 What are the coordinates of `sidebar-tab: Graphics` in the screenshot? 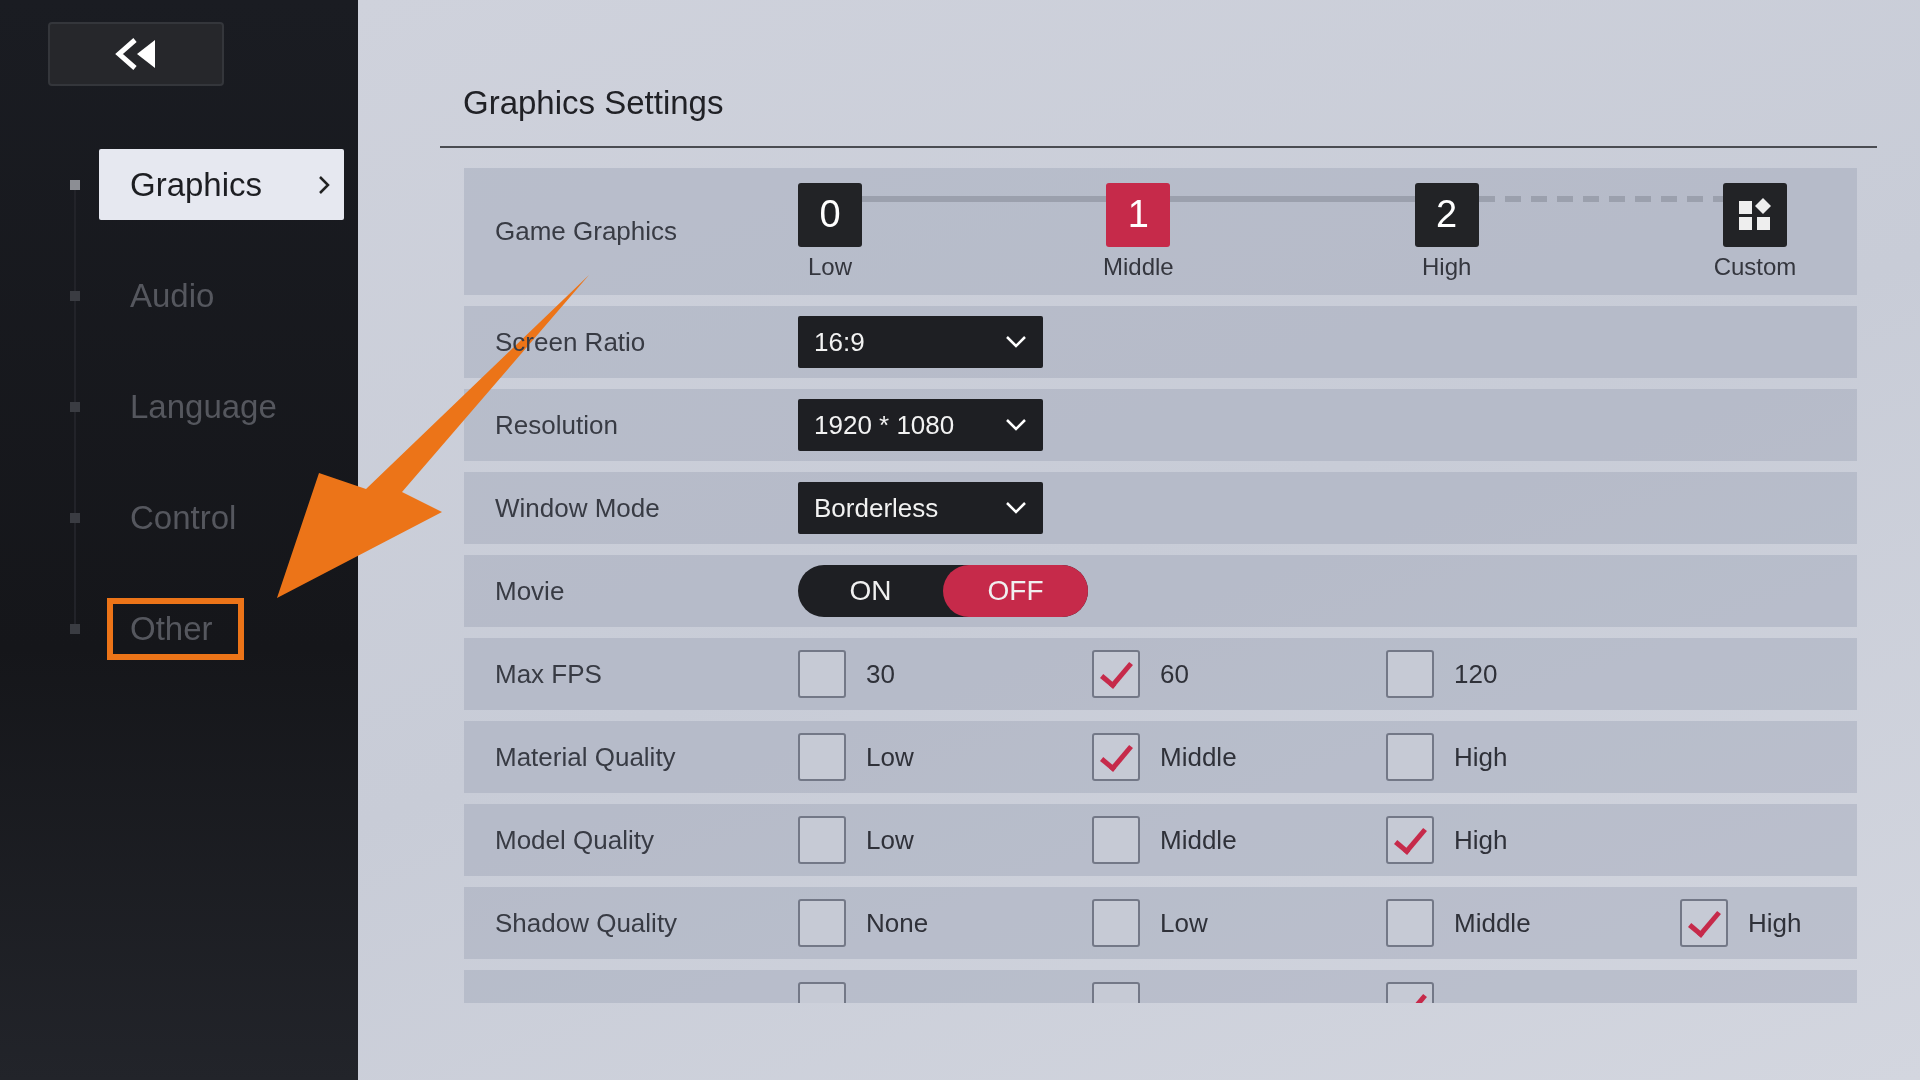 It's located at (221, 184).